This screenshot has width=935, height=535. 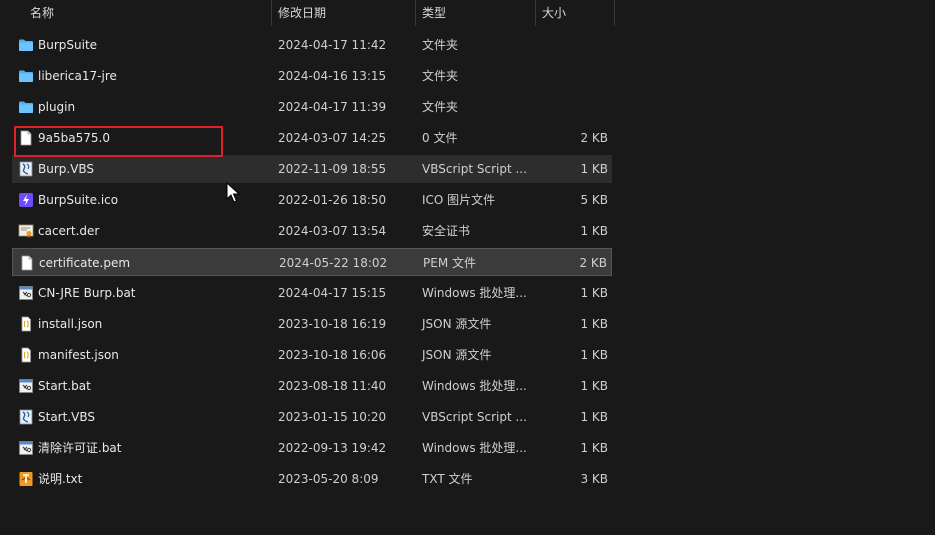 I want to click on file-modified-date: 2024-05-22 18:02, so click(x=333, y=263).